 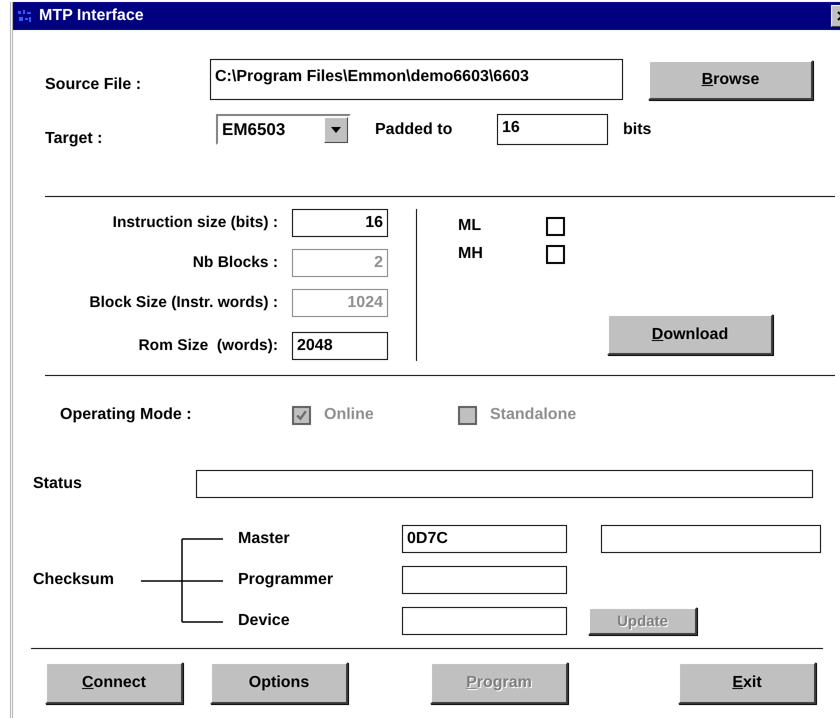 What do you see at coordinates (207, 346) in the screenshot?
I see `field-label: Rom Size (words):` at bounding box center [207, 346].